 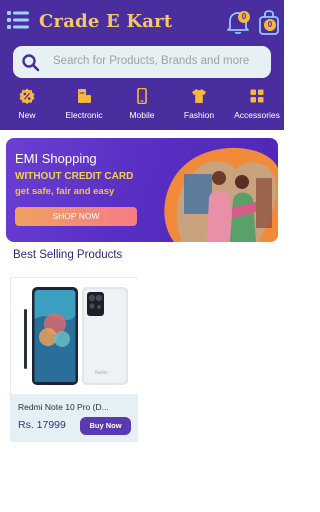 I want to click on category-mobile: Mobile, so click(x=142, y=107).